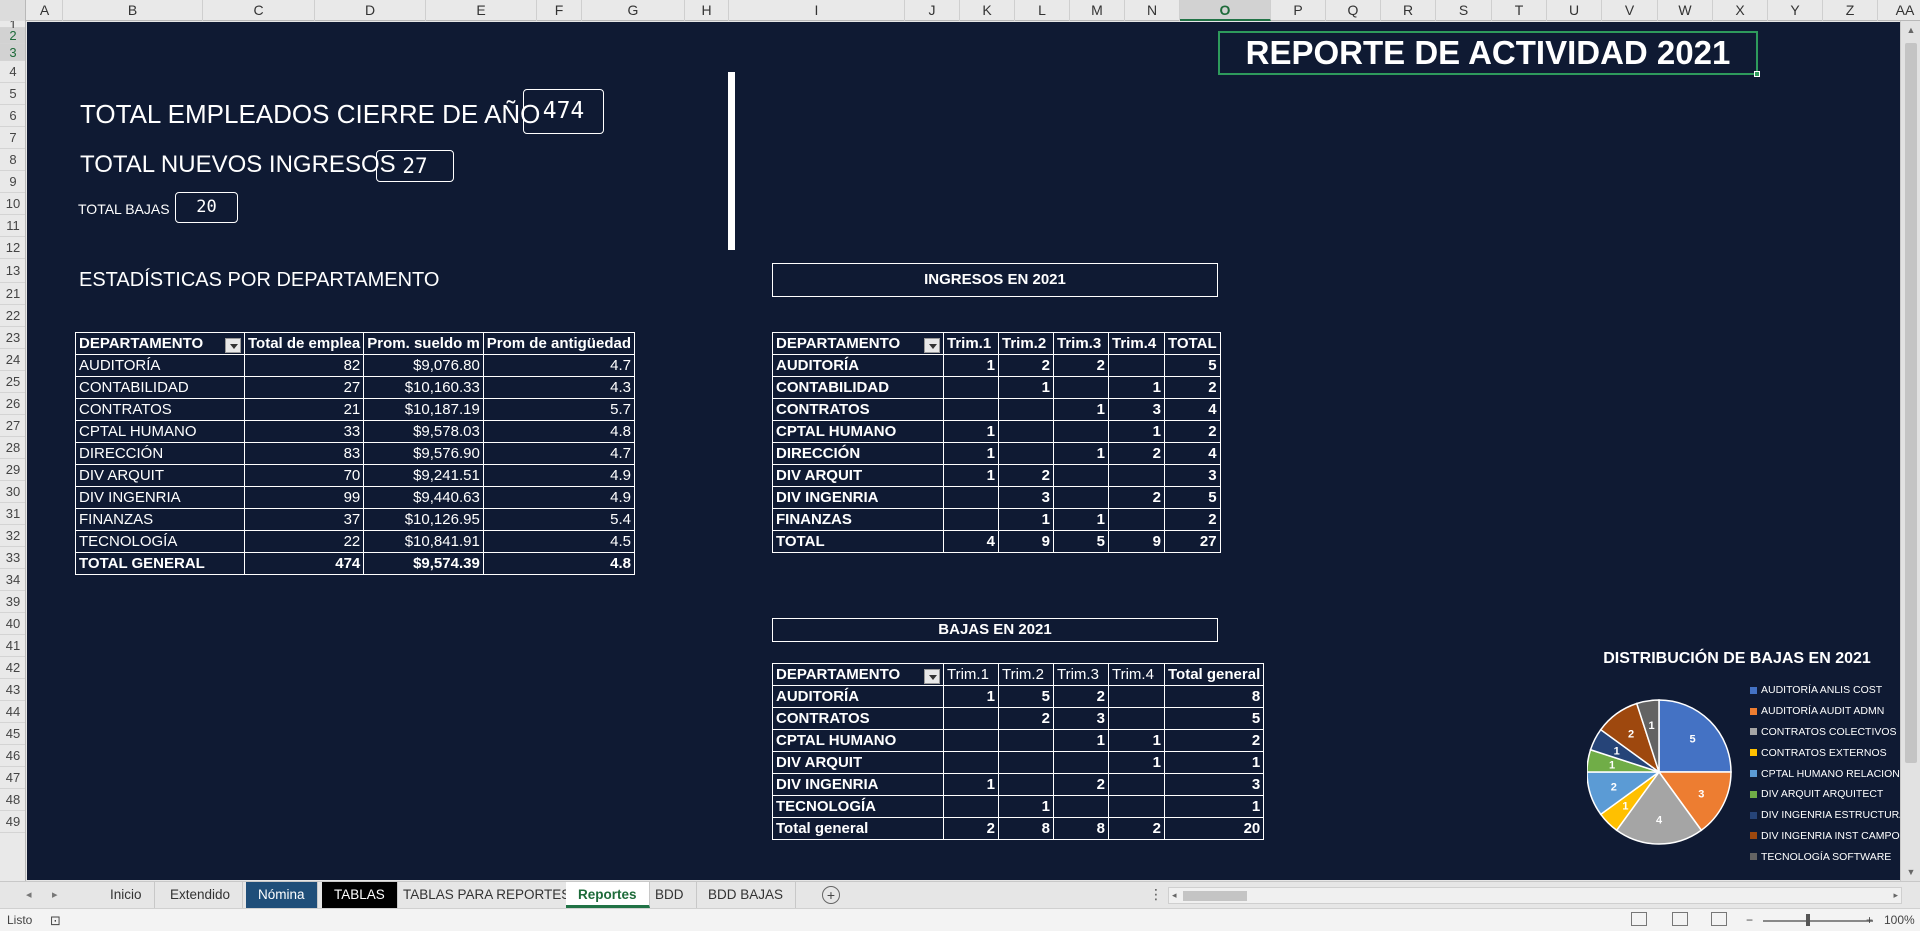 The image size is (1920, 931). What do you see at coordinates (558, 387) in the screenshot?
I see `dept_table-cell: 4.3` at bounding box center [558, 387].